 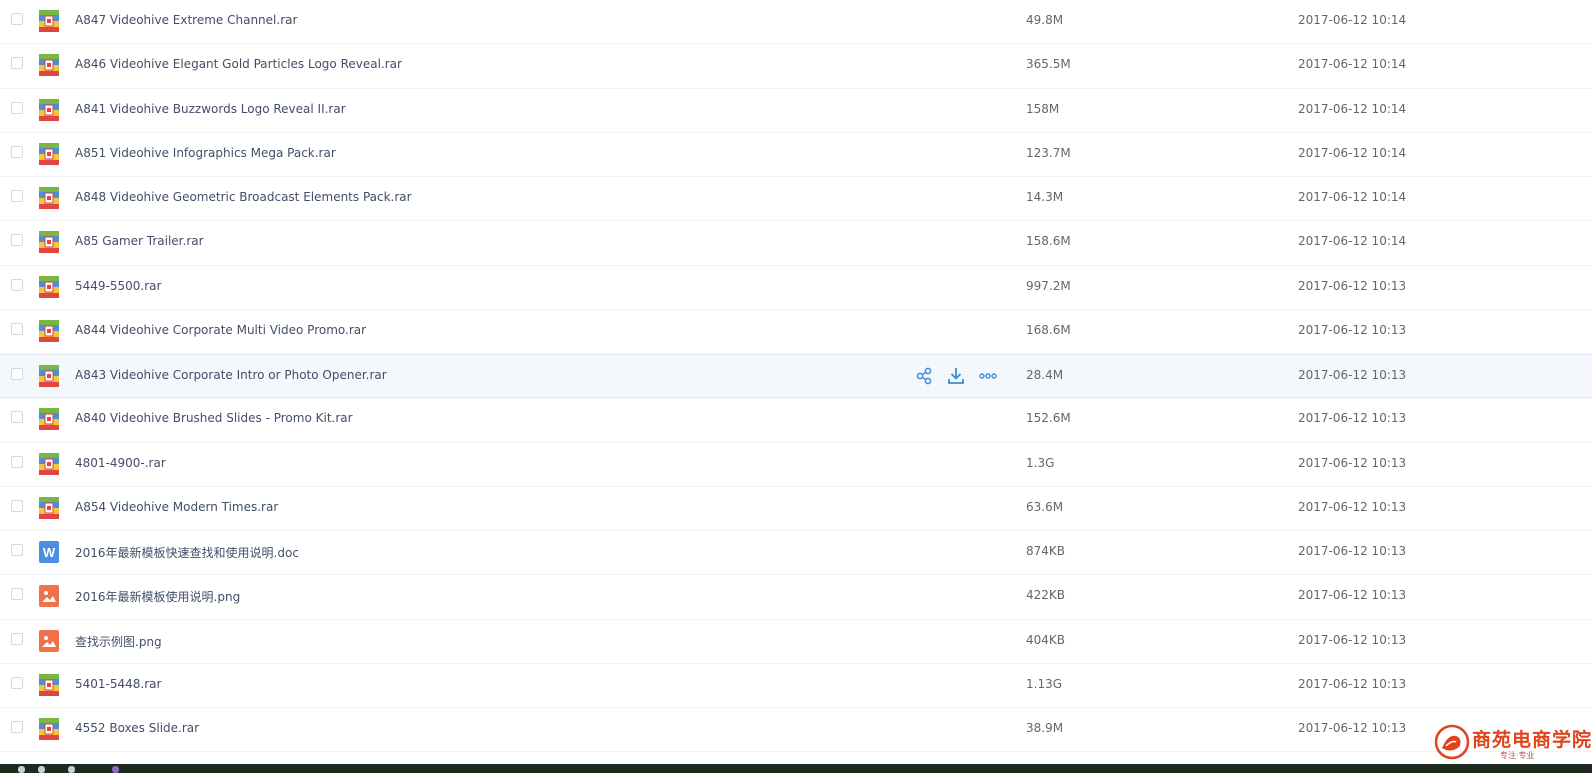 What do you see at coordinates (1040, 462) in the screenshot?
I see `file-size: 1.3G` at bounding box center [1040, 462].